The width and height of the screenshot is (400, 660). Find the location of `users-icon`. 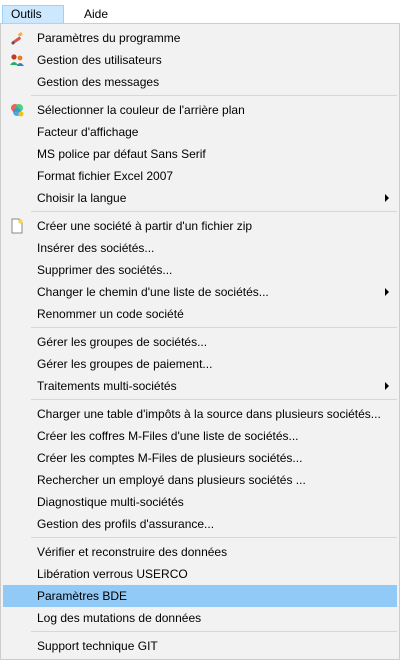

users-icon is located at coordinates (17, 60).